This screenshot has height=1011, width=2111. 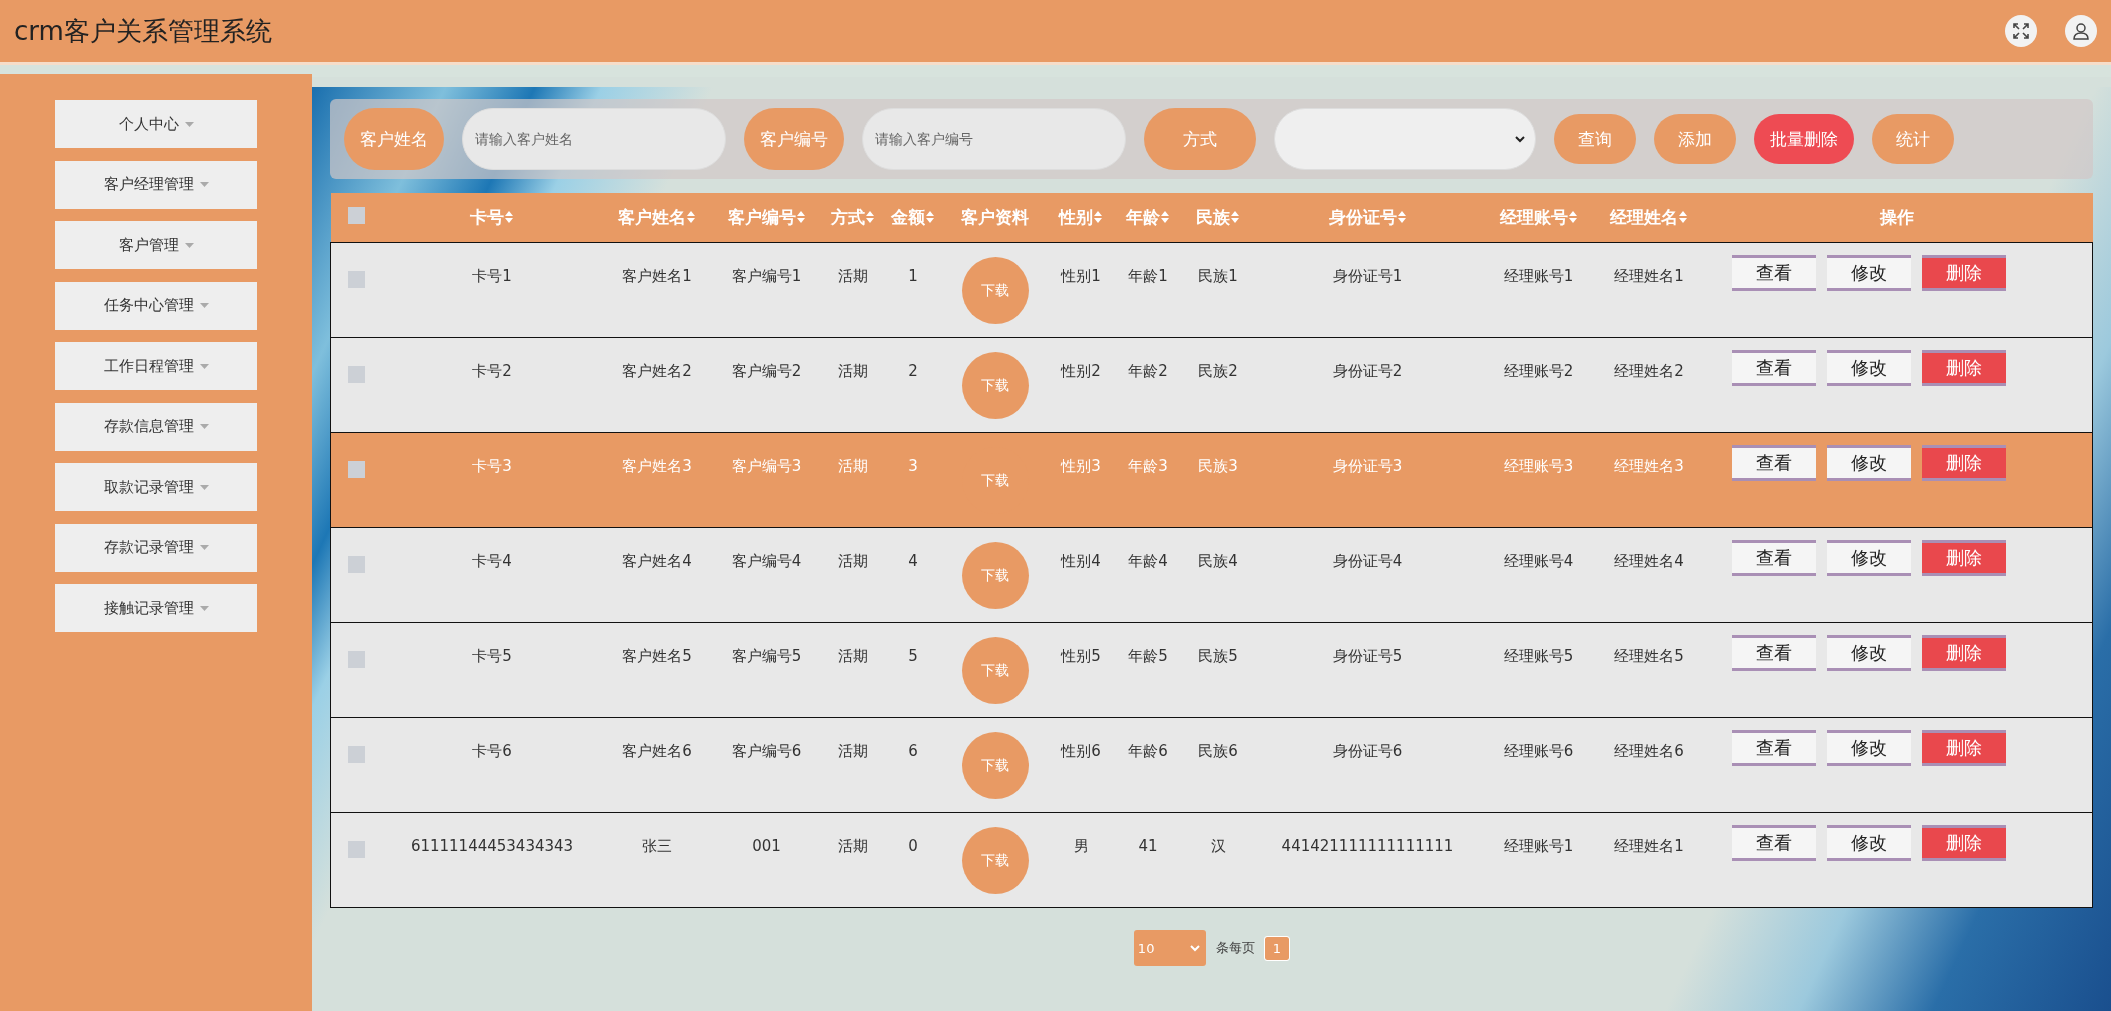 I want to click on sidebar-menu-item: 工作日程管理, so click(x=156, y=366).